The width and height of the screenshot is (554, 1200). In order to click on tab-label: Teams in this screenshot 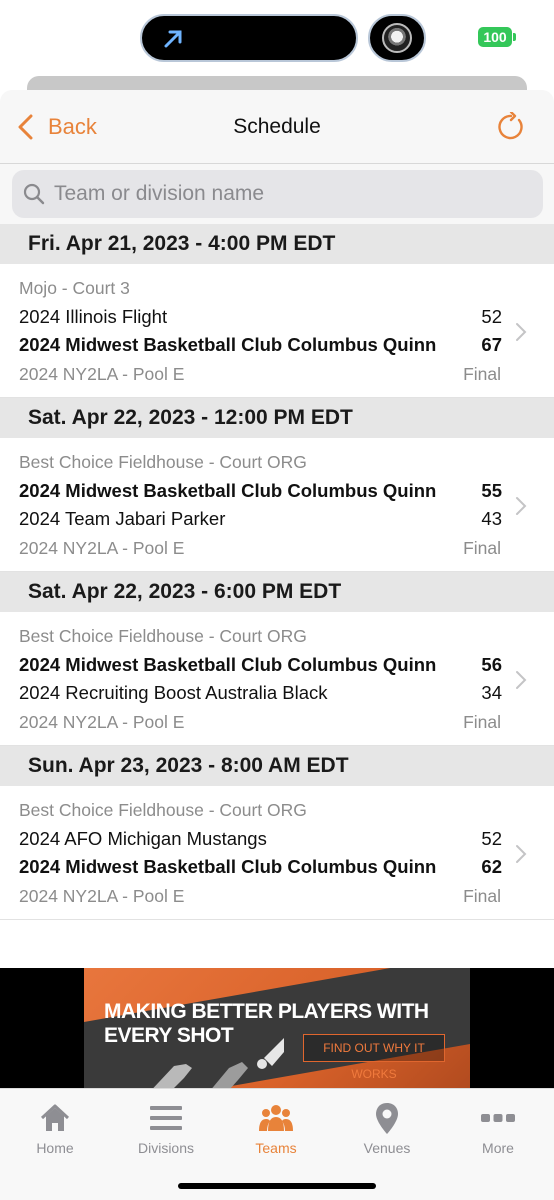, I will do `click(276, 1148)`.